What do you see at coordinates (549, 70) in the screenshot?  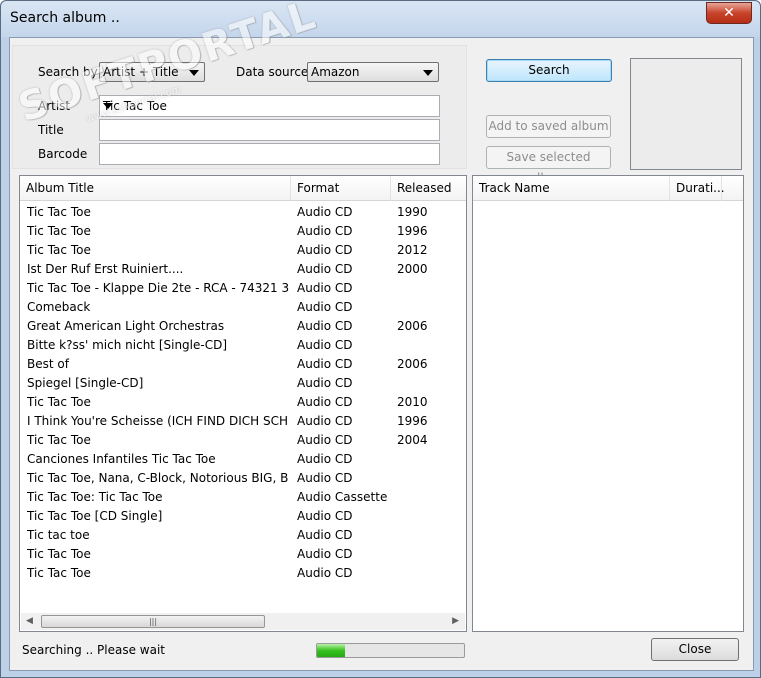 I see `search-button: Search` at bounding box center [549, 70].